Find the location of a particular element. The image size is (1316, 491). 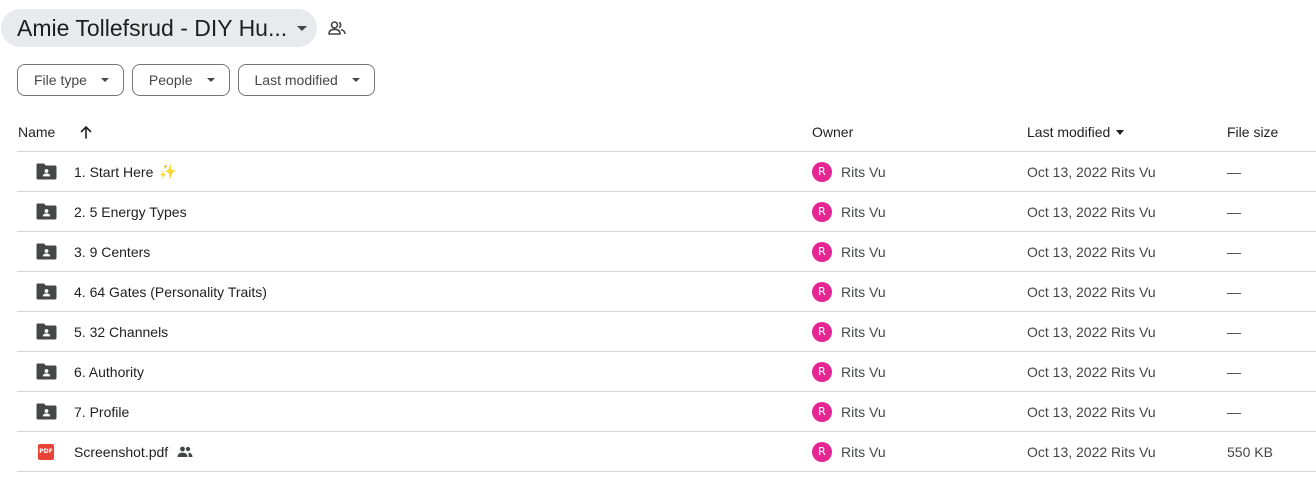

pdf-icon: PDF is located at coordinates (46, 451).